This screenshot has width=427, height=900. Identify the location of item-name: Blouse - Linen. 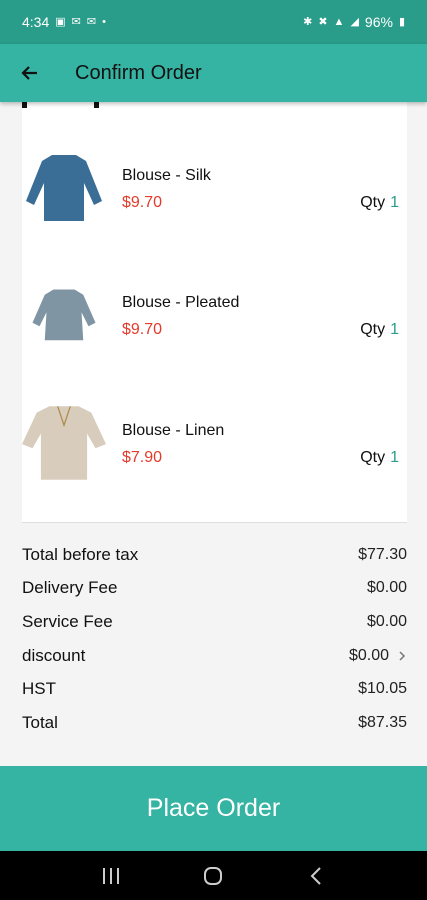
(173, 430).